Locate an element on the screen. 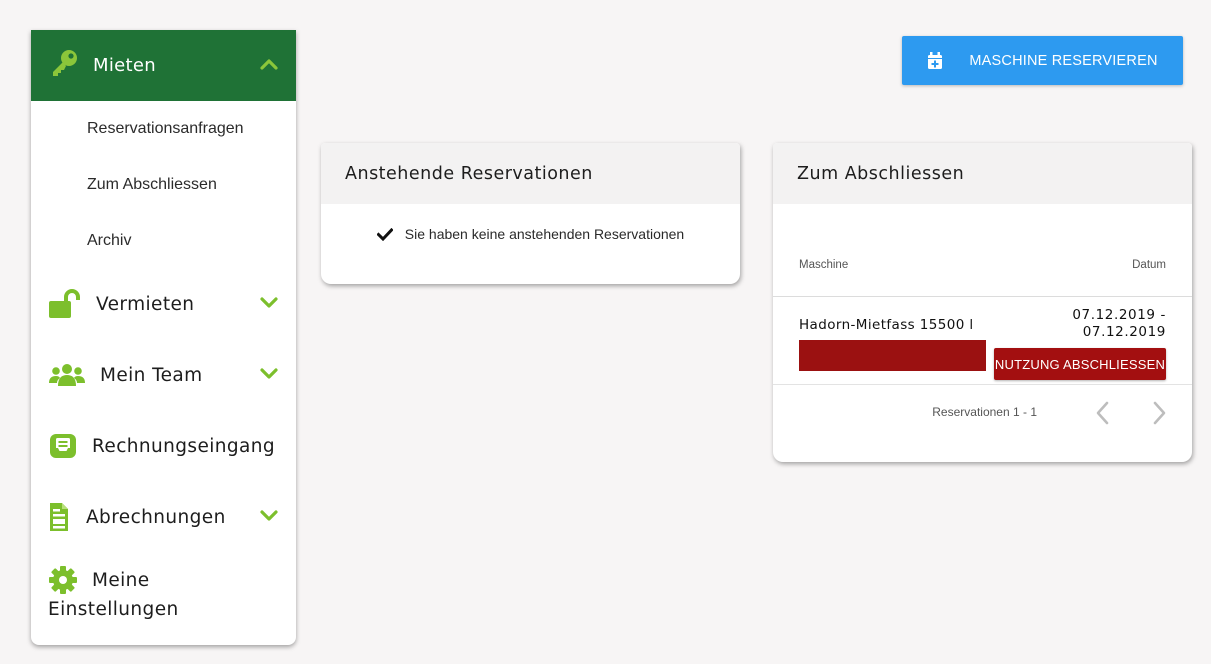 This screenshot has width=1211, height=664. document-icon is located at coordinates (67, 517).